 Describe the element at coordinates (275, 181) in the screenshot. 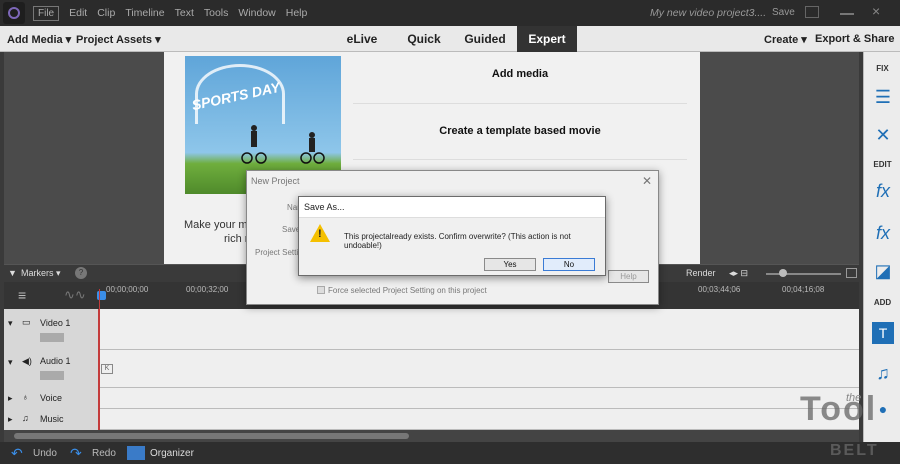

I see `dialog-title: New Project` at that location.